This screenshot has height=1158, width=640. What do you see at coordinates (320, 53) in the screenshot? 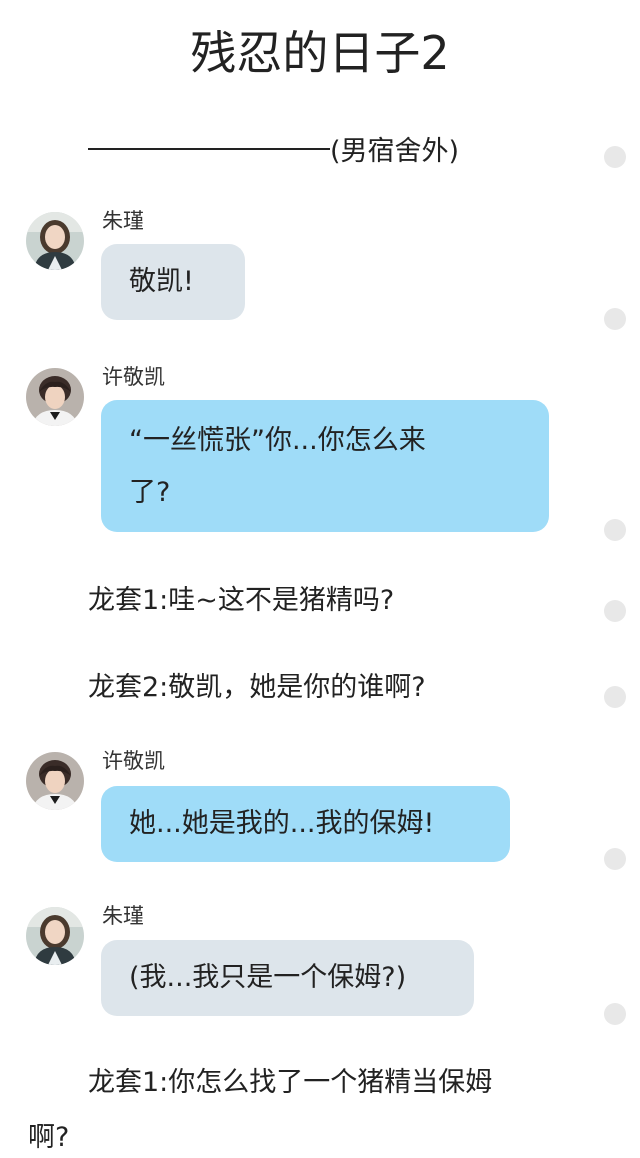
I see `story-title: 残忍的日子2` at bounding box center [320, 53].